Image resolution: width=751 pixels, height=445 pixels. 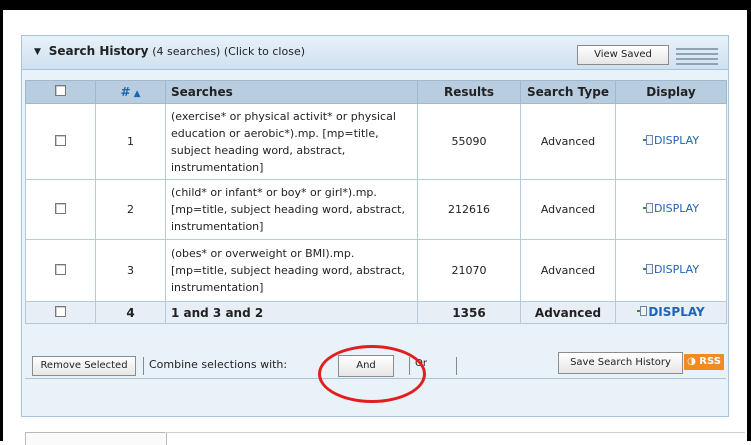 I want to click on row-results: 1356, so click(x=469, y=312).